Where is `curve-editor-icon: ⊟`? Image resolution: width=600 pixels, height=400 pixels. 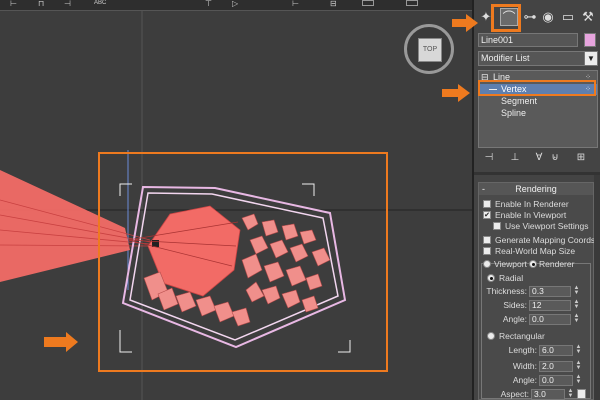 curve-editor-icon: ⊟ is located at coordinates (333, 4).